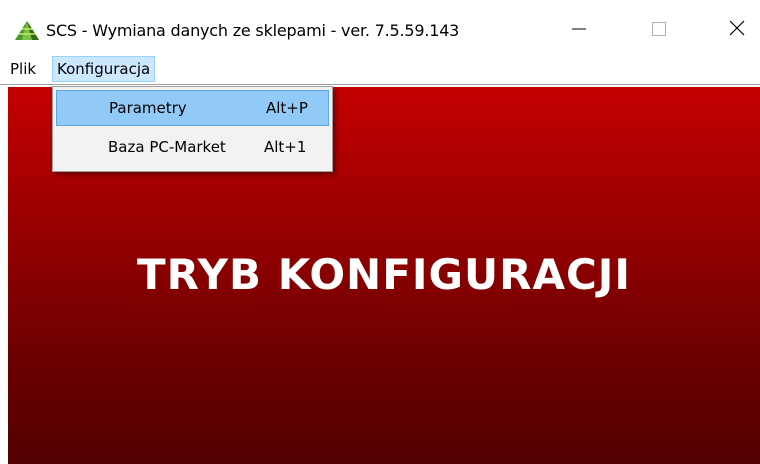  Describe the element at coordinates (148, 108) in the screenshot. I see `menu-item-label: Parametry` at that location.